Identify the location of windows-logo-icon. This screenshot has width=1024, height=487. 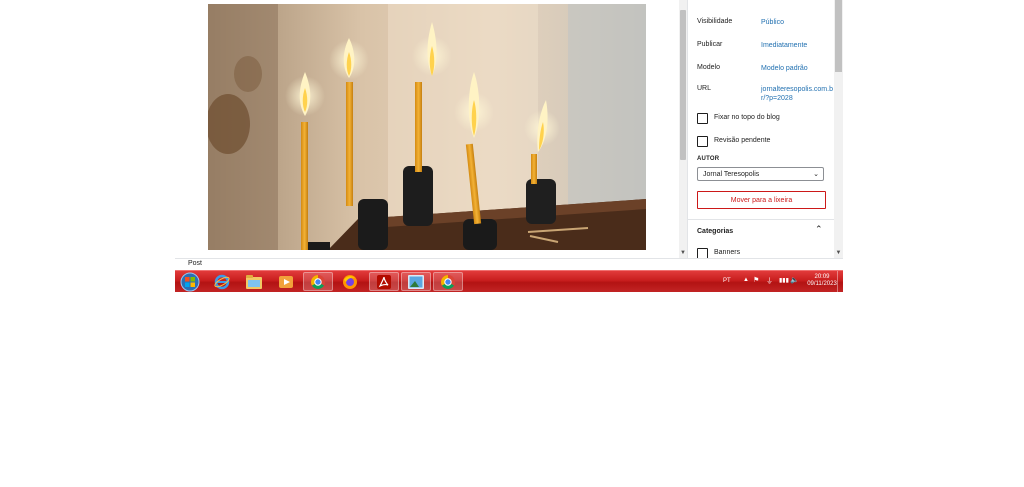
(190, 281).